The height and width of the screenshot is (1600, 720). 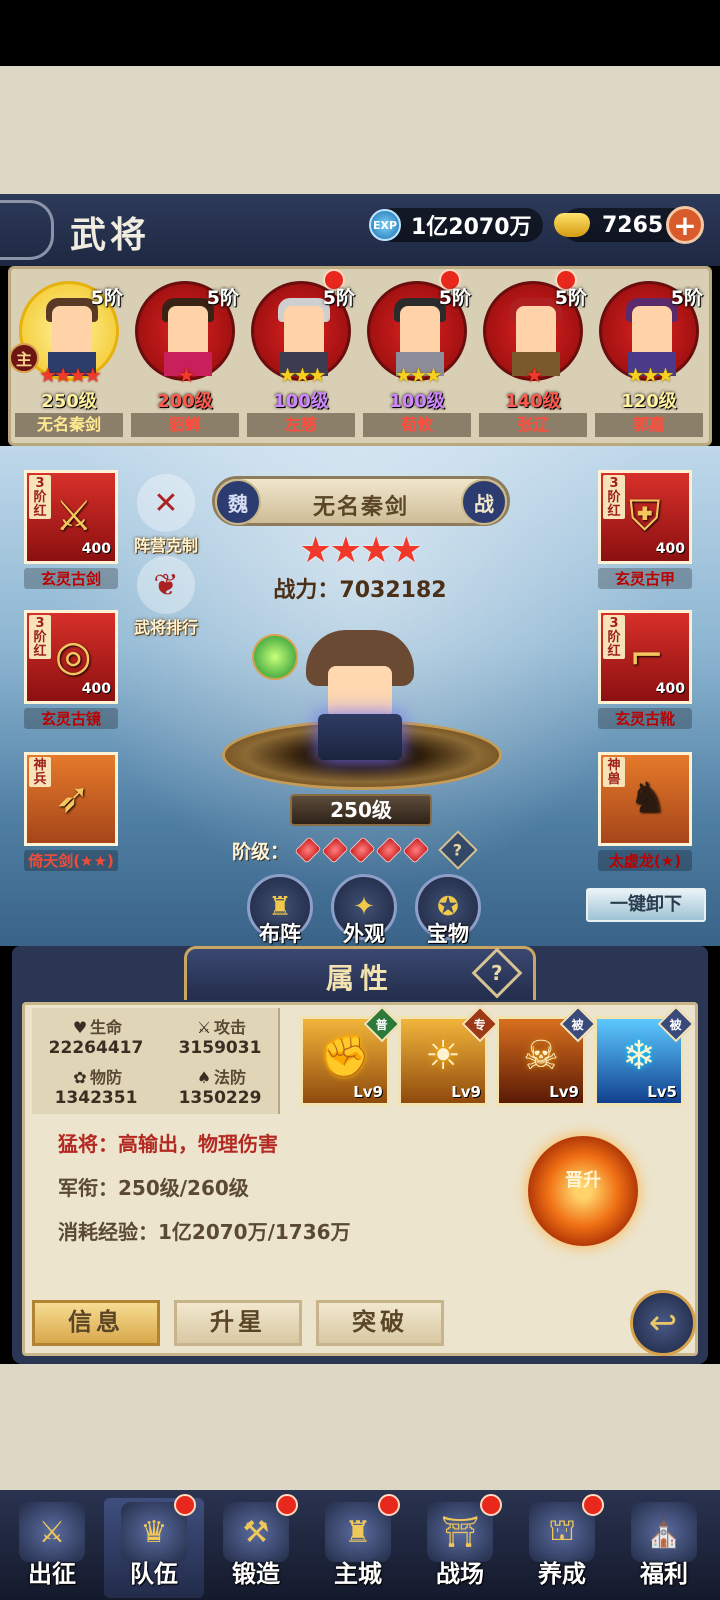 I want to click on nav-welfare: ⛪ 福利, so click(x=664, y=1548).